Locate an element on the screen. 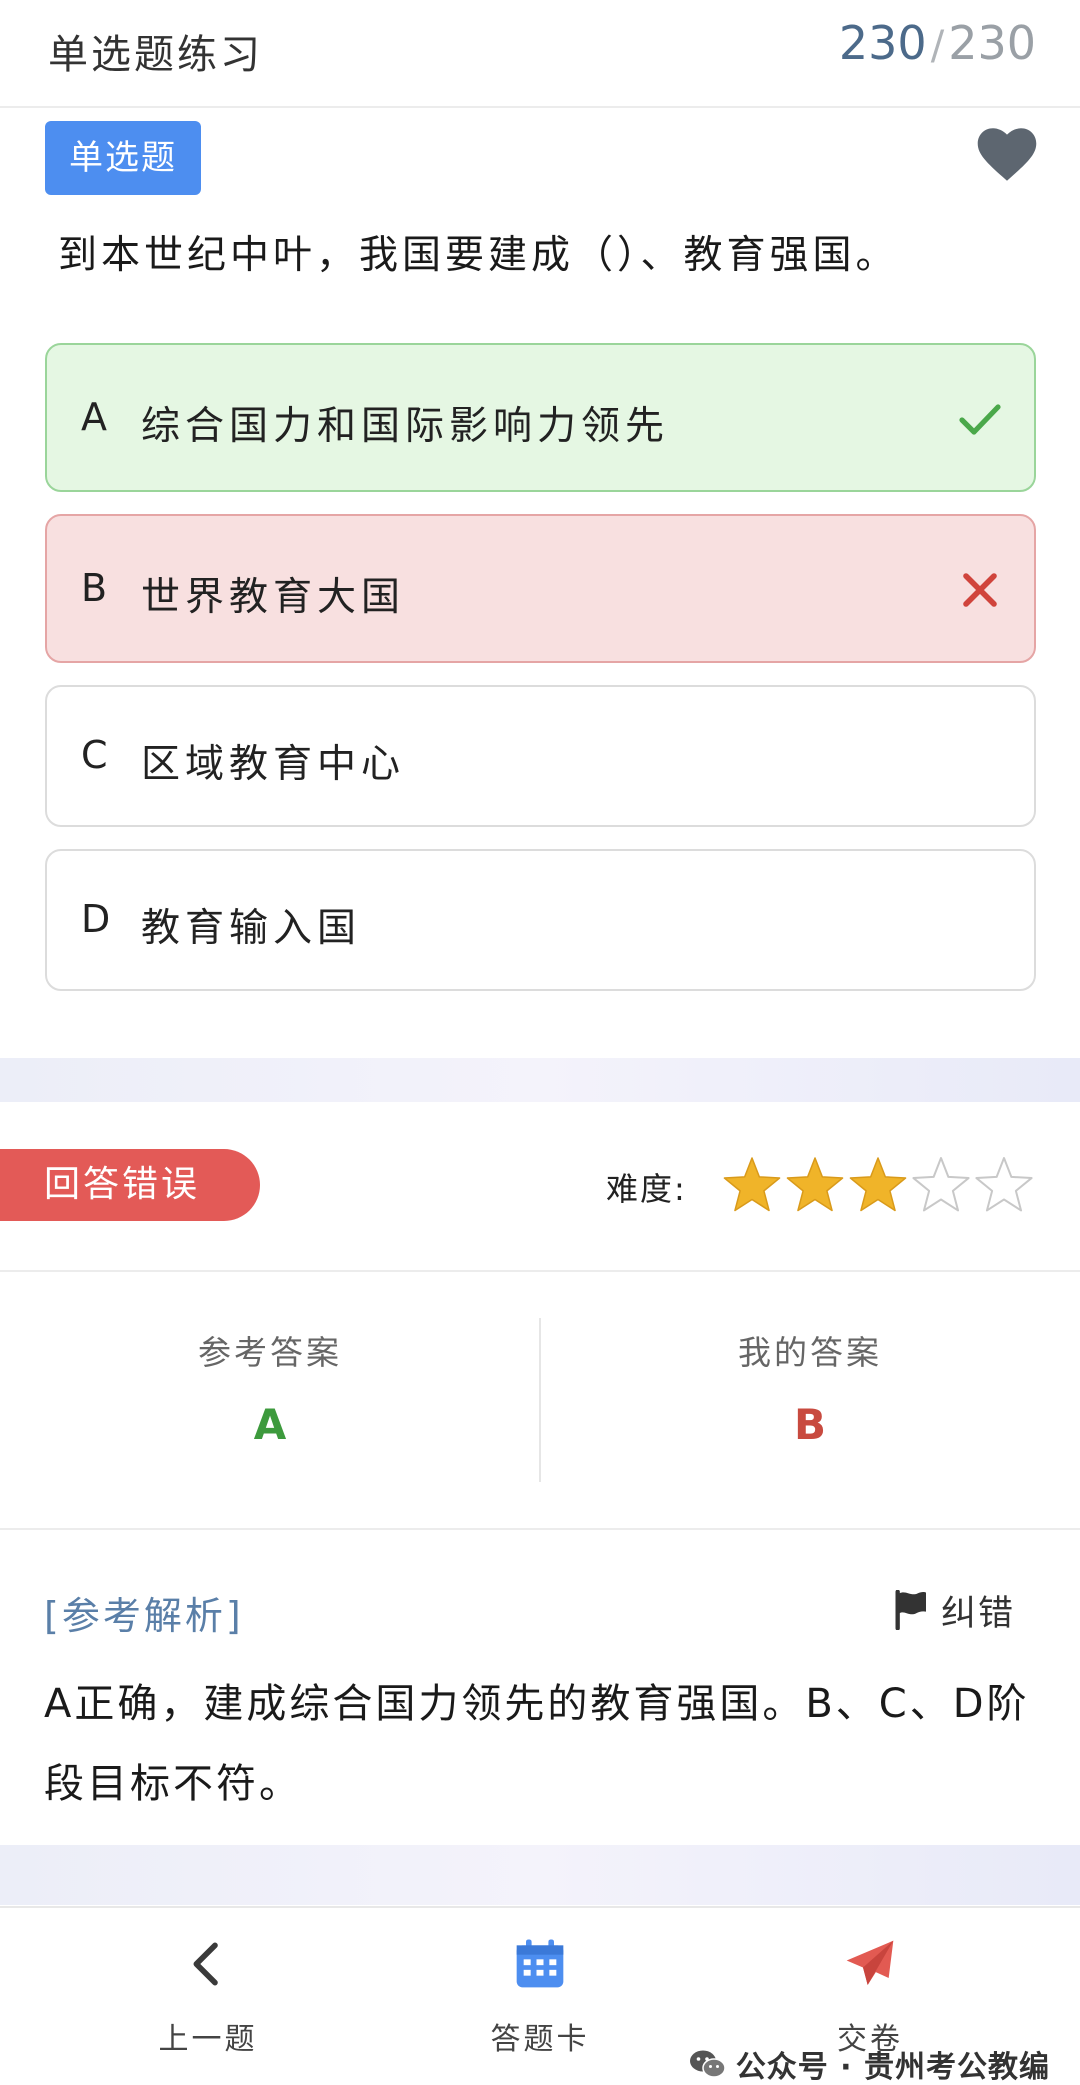 Image resolution: width=1080 pixels, height=2085 pixels. report-error-label: 纠错 is located at coordinates (978, 1613).